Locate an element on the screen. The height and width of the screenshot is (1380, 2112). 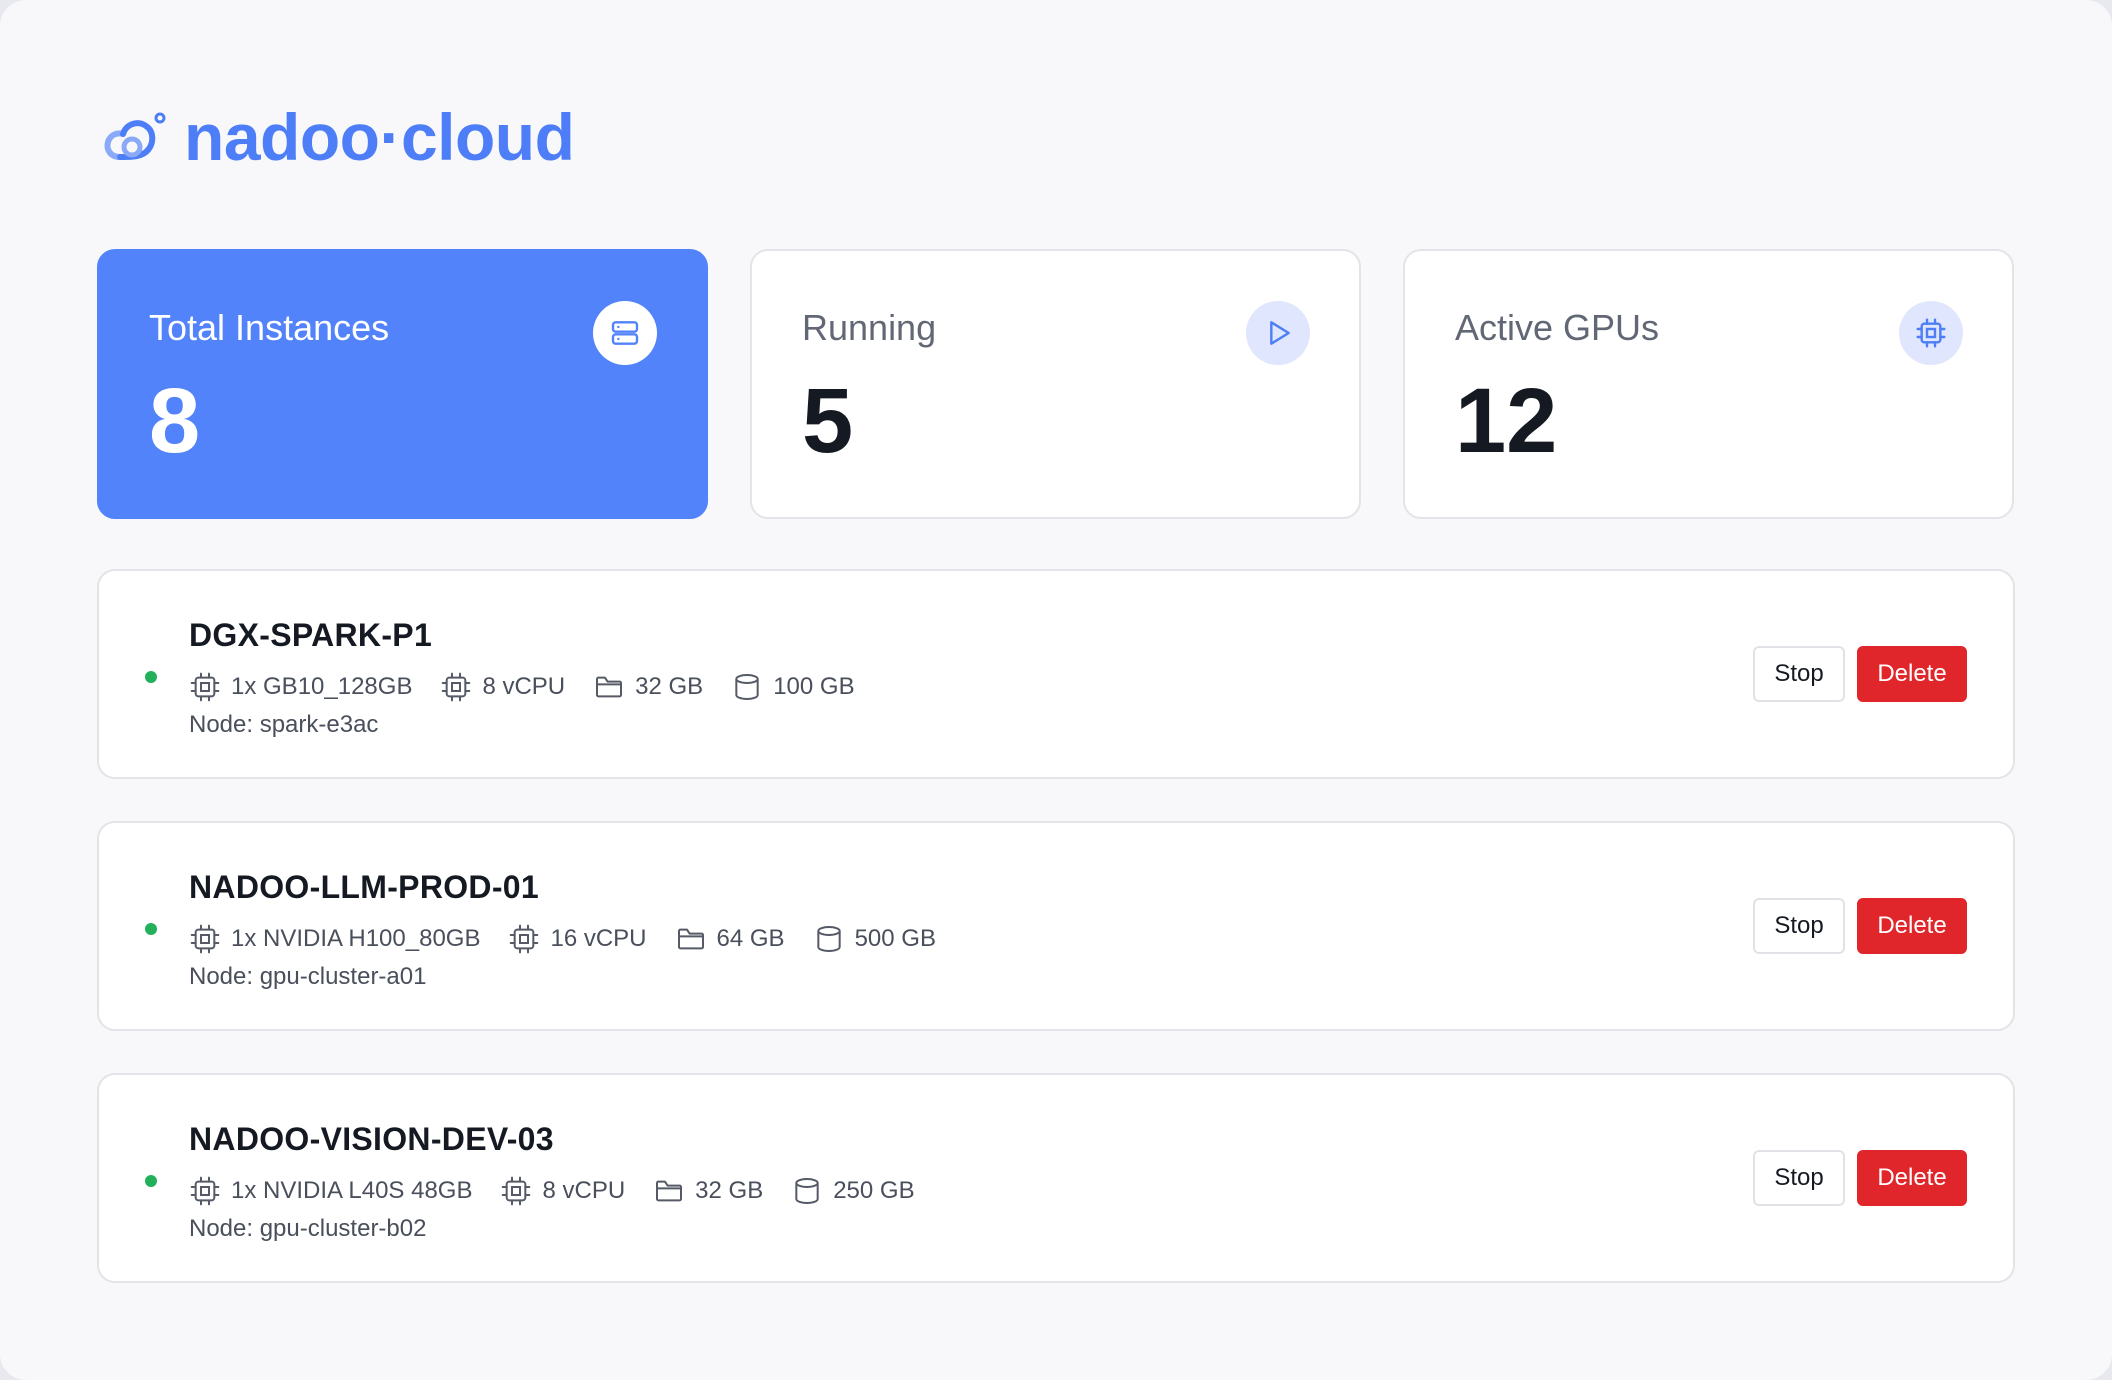
spec-cpu: 16 vCPU is located at coordinates (577, 939).